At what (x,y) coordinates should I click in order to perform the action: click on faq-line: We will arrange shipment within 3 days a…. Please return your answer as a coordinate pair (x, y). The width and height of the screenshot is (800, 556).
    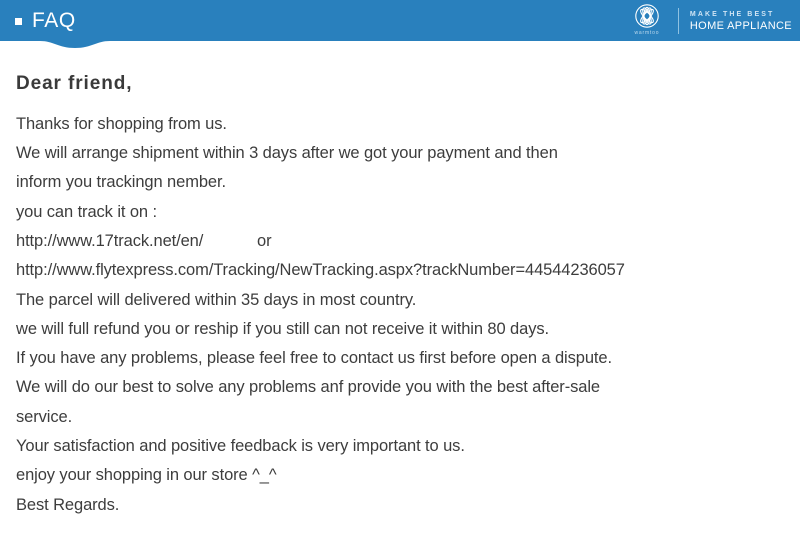
    Looking at the image, I should click on (287, 153).